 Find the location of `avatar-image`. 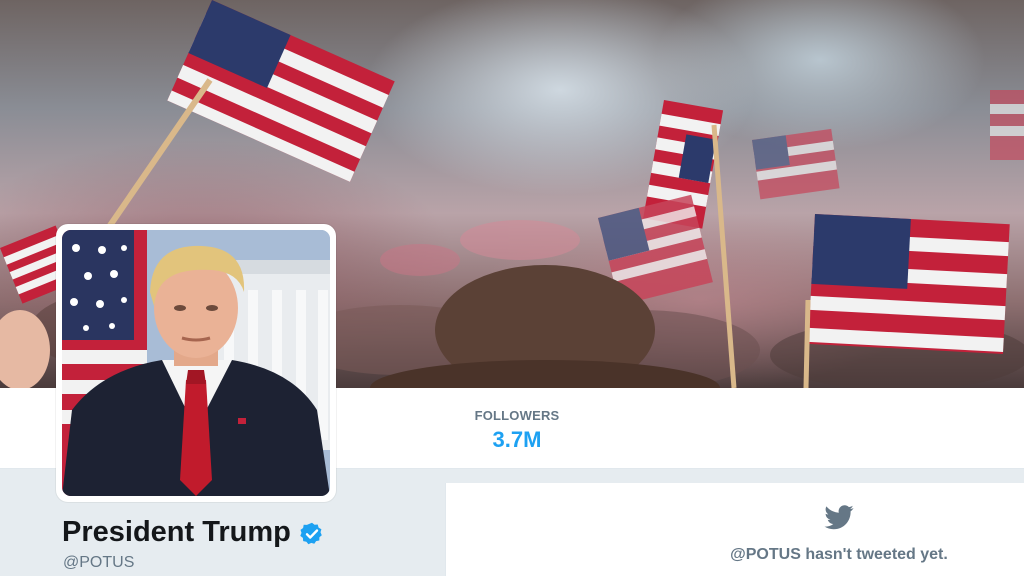

avatar-image is located at coordinates (196, 363).